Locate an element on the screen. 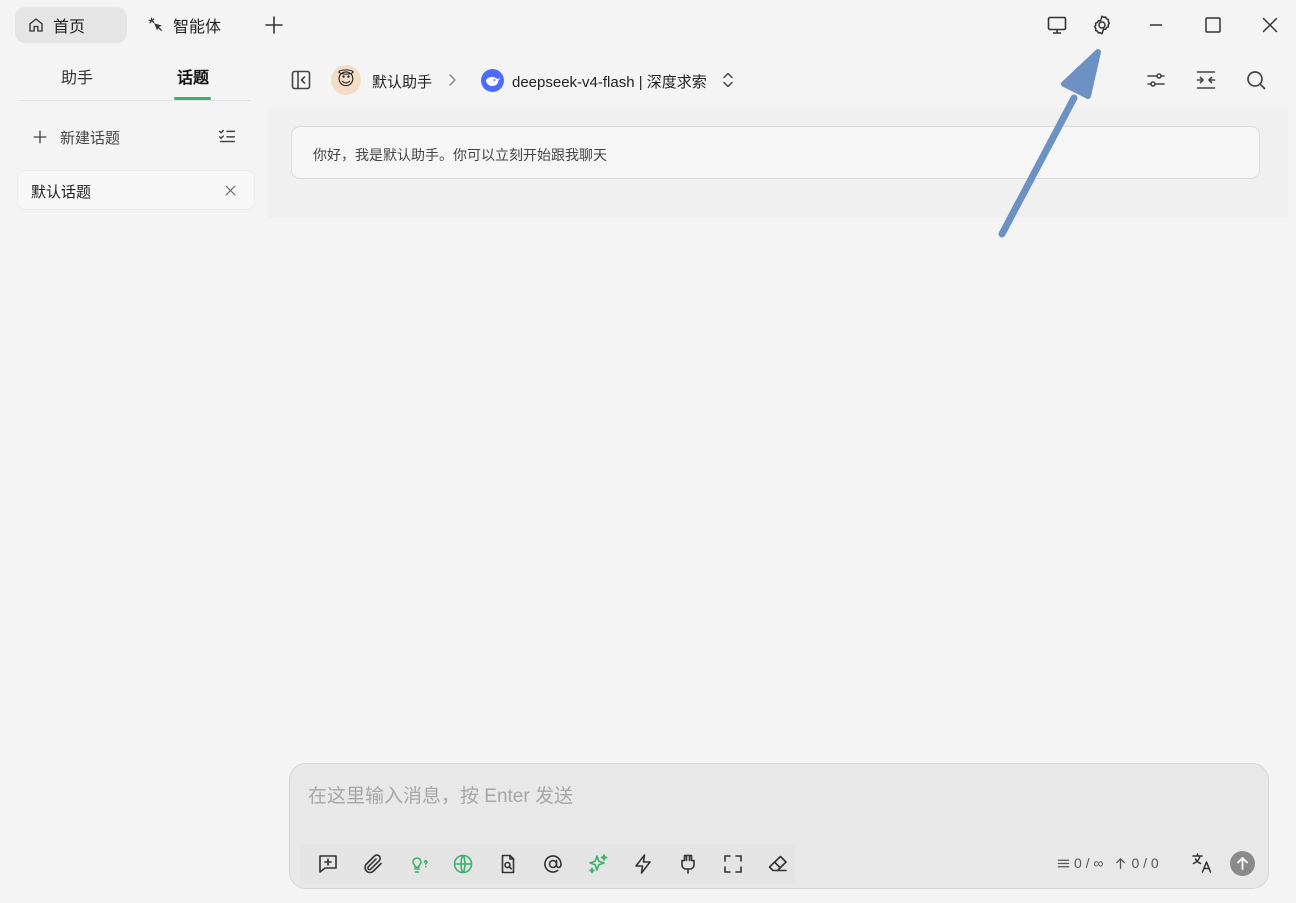 The image size is (1296, 903). chevron-updown-icon is located at coordinates (728, 80).